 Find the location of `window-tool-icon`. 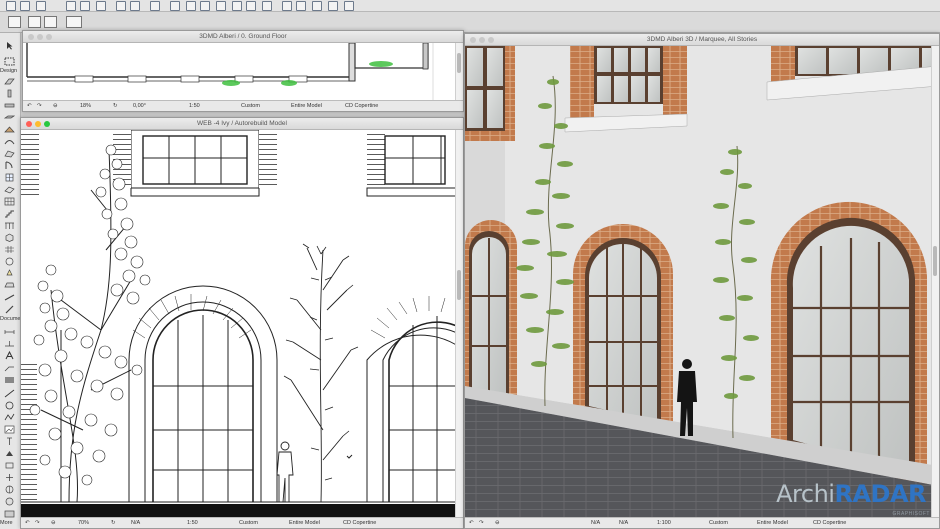

window-tool-icon is located at coordinates (9, 177).